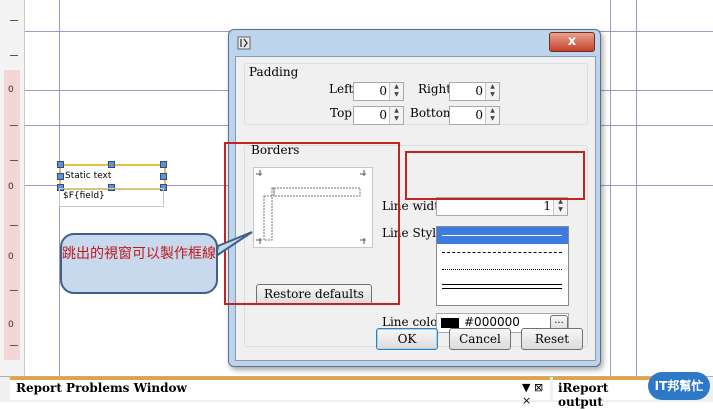 The height and width of the screenshot is (409, 713). What do you see at coordinates (378, 115) in the screenshot?
I see `padding-top-spinner: 0 ▲ ▼` at bounding box center [378, 115].